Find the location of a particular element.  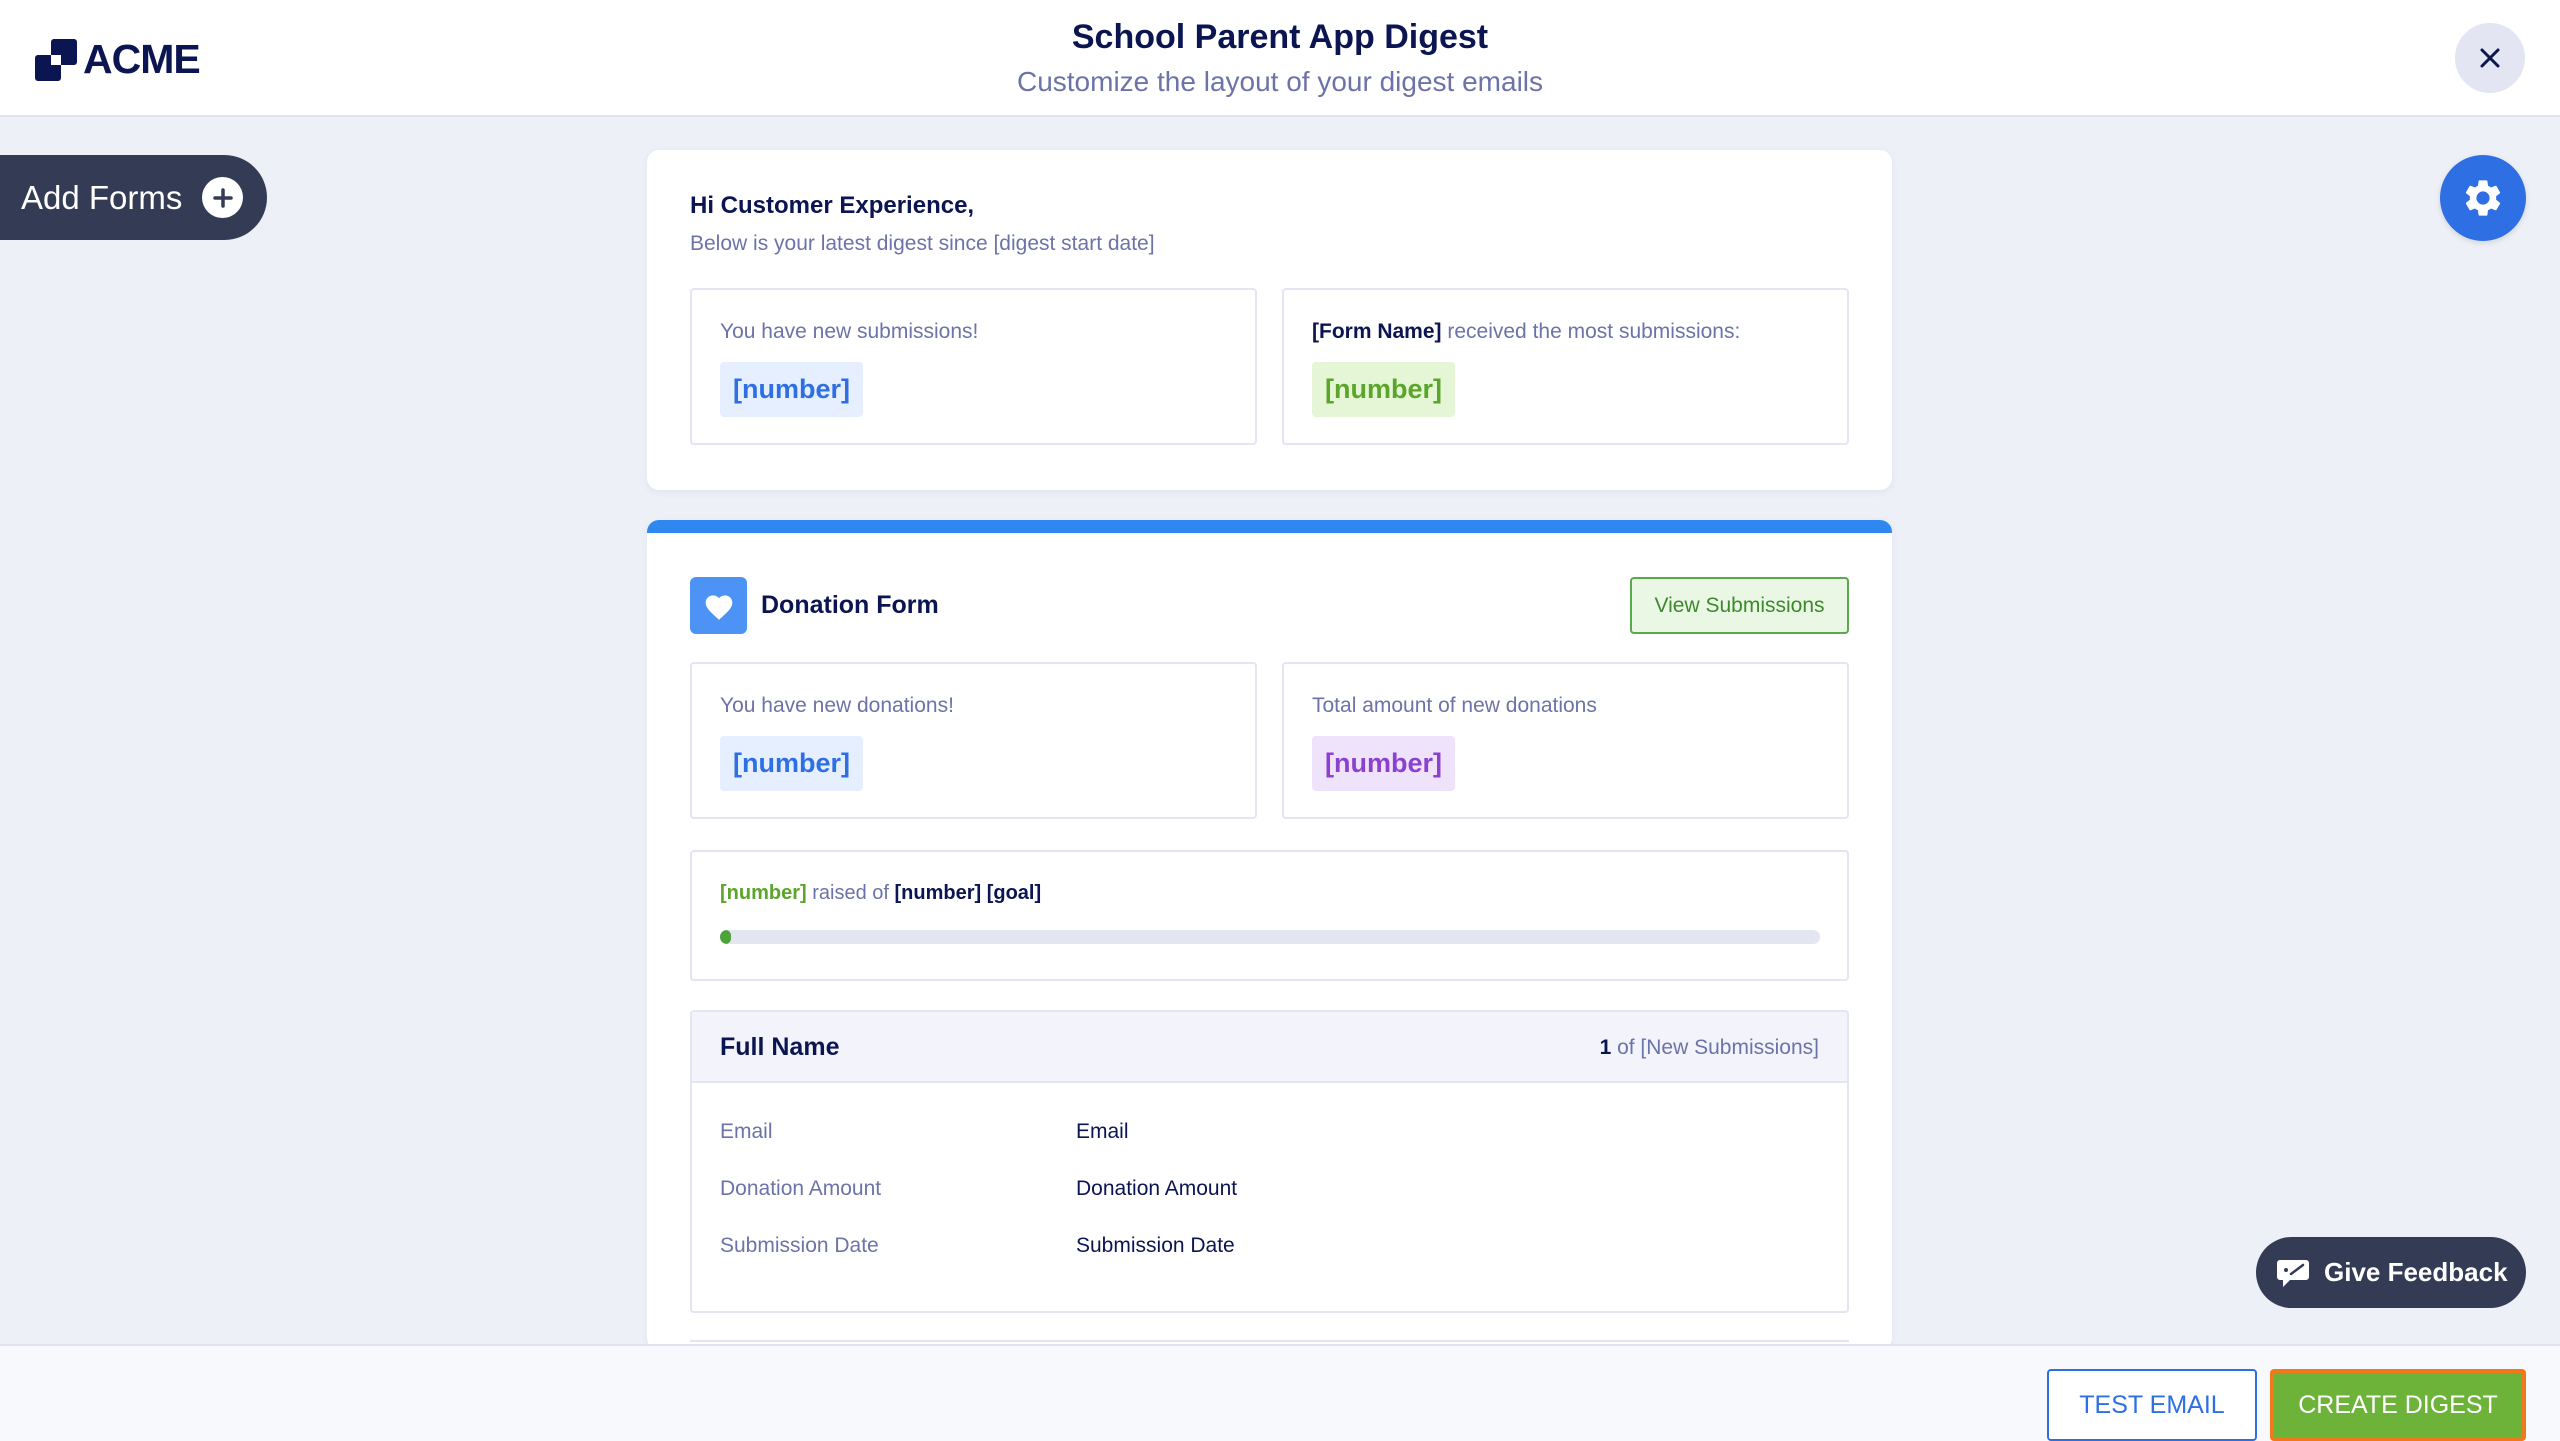

give-feedback-button: Give Feedback is located at coordinates (2391, 1272).